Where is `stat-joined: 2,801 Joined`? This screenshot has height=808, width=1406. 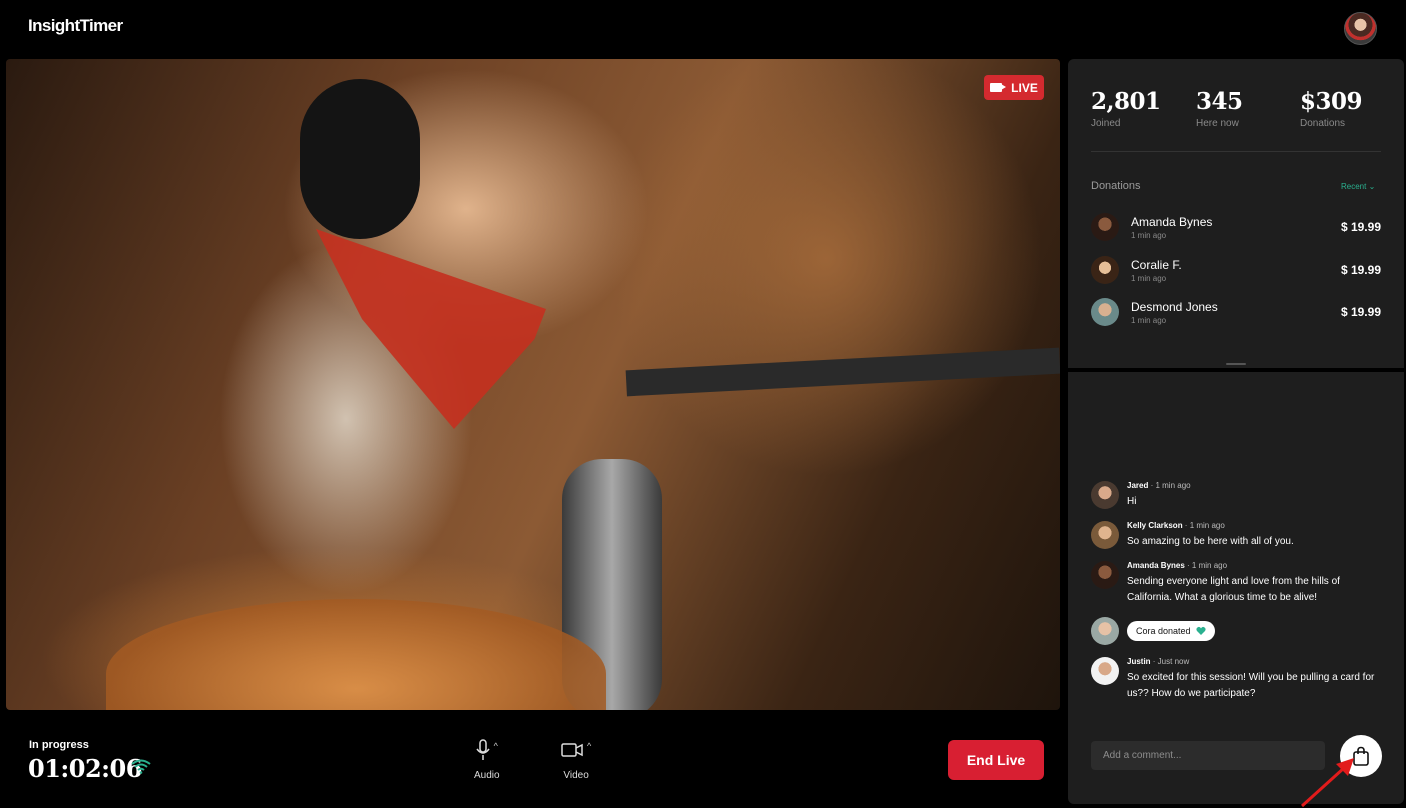 stat-joined: 2,801 Joined is located at coordinates (1126, 108).